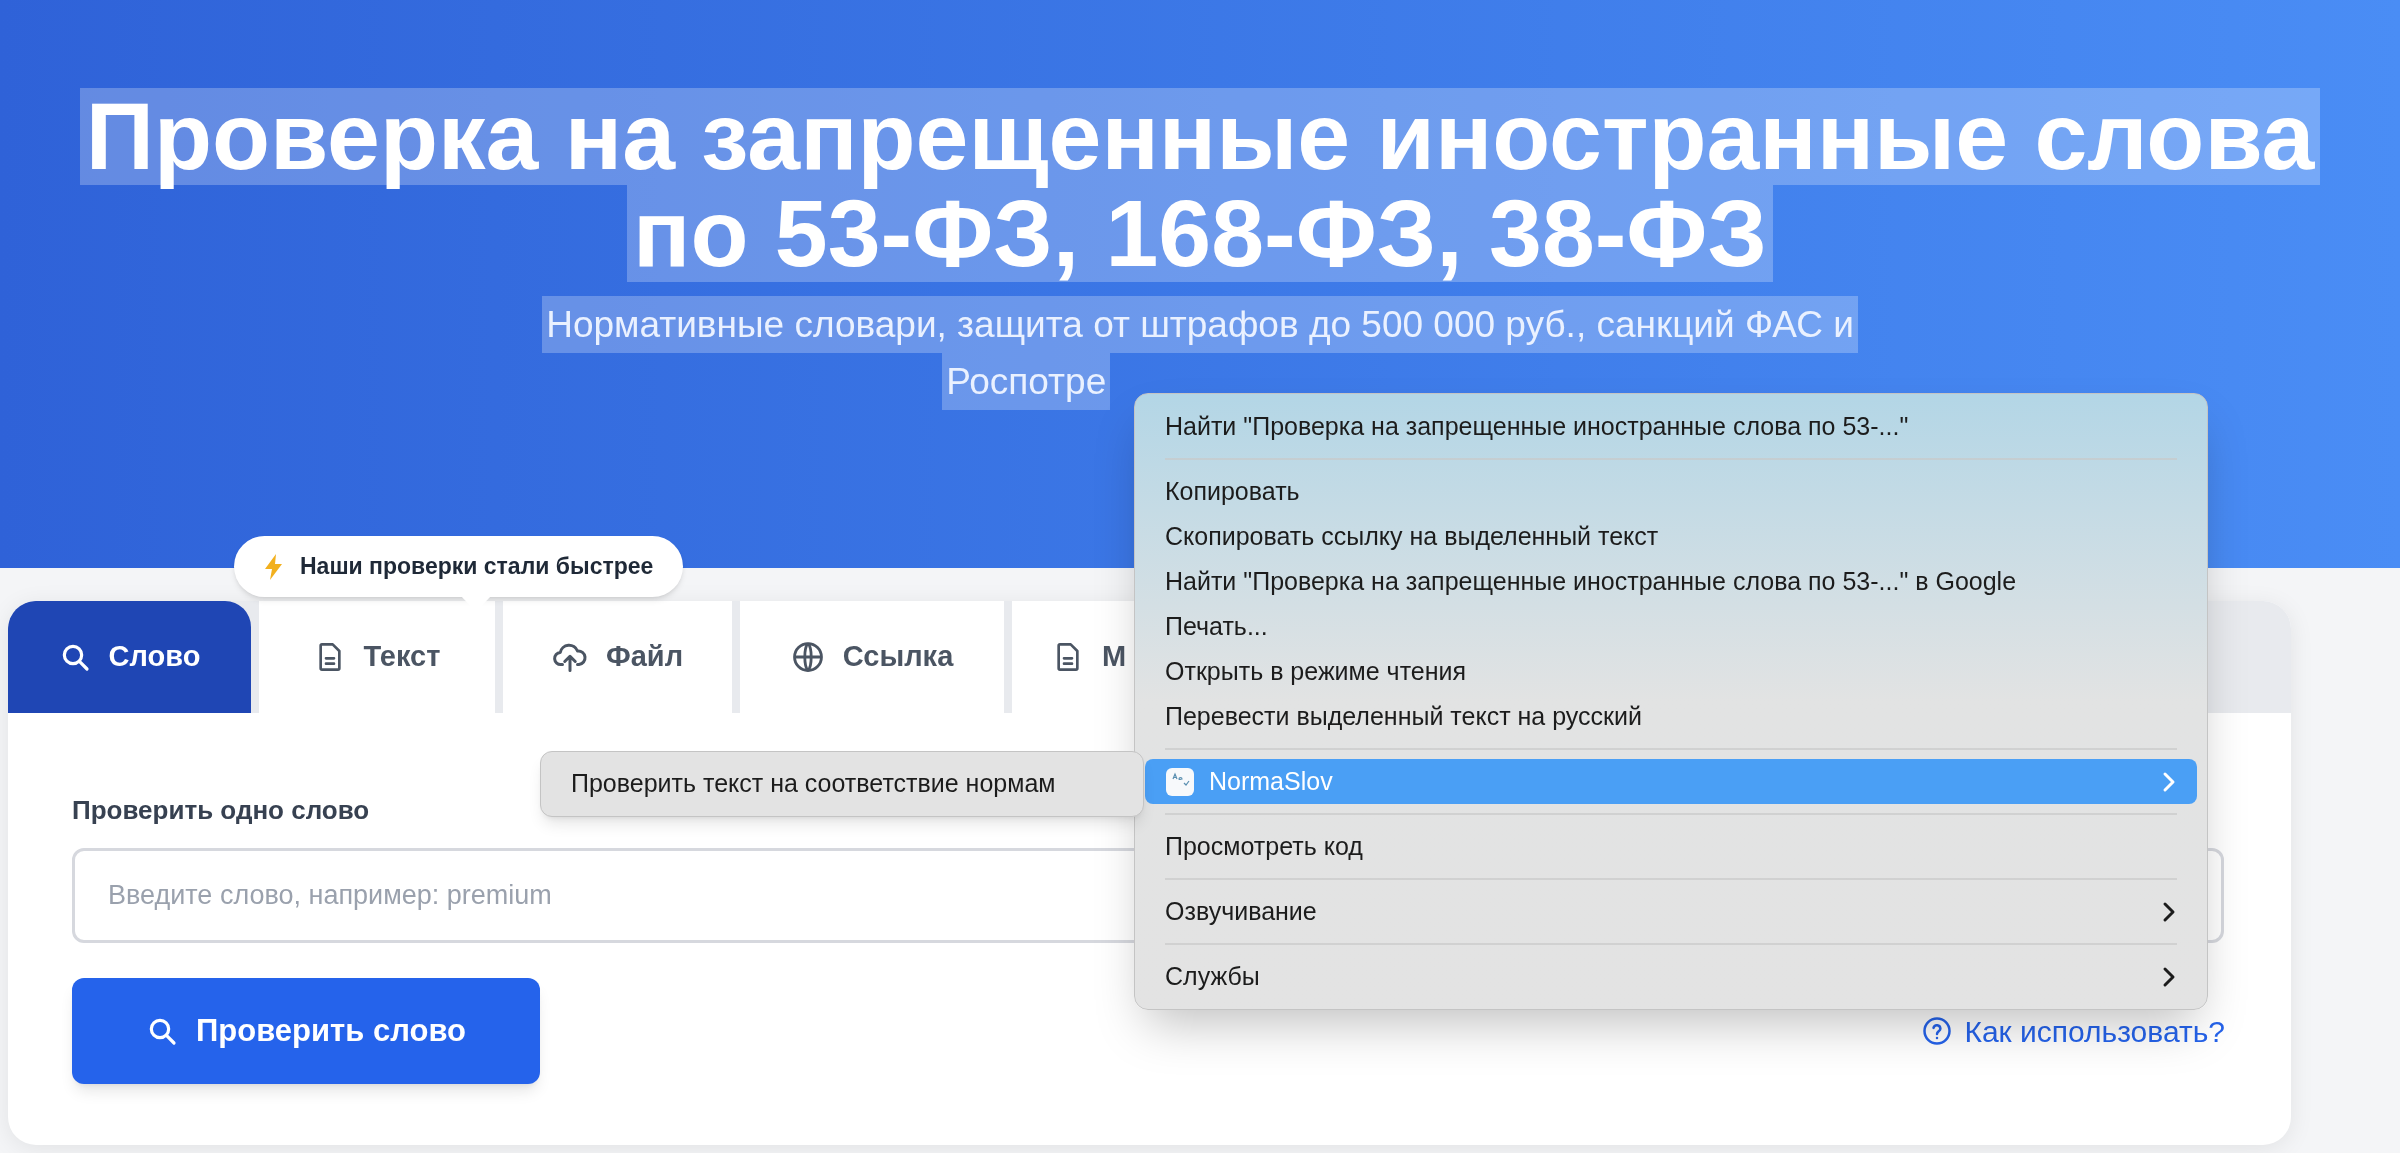  I want to click on field-label: Проверить одно слово, so click(221, 810).